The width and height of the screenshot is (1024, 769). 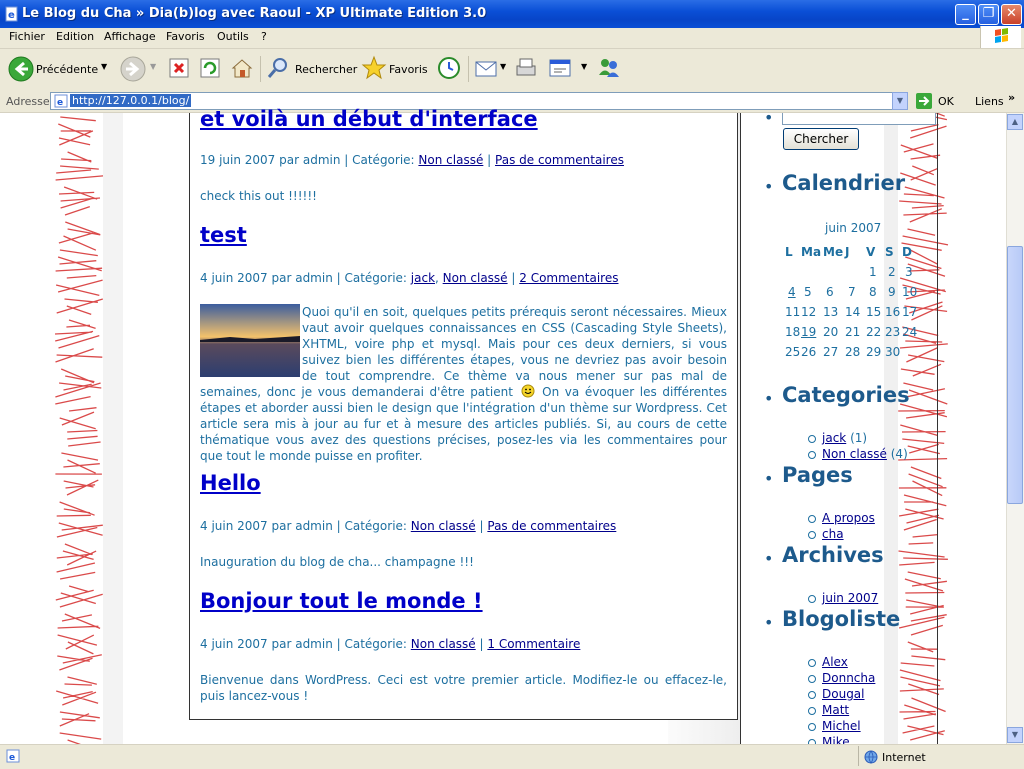 What do you see at coordinates (487, 68) in the screenshot?
I see `mail-icon` at bounding box center [487, 68].